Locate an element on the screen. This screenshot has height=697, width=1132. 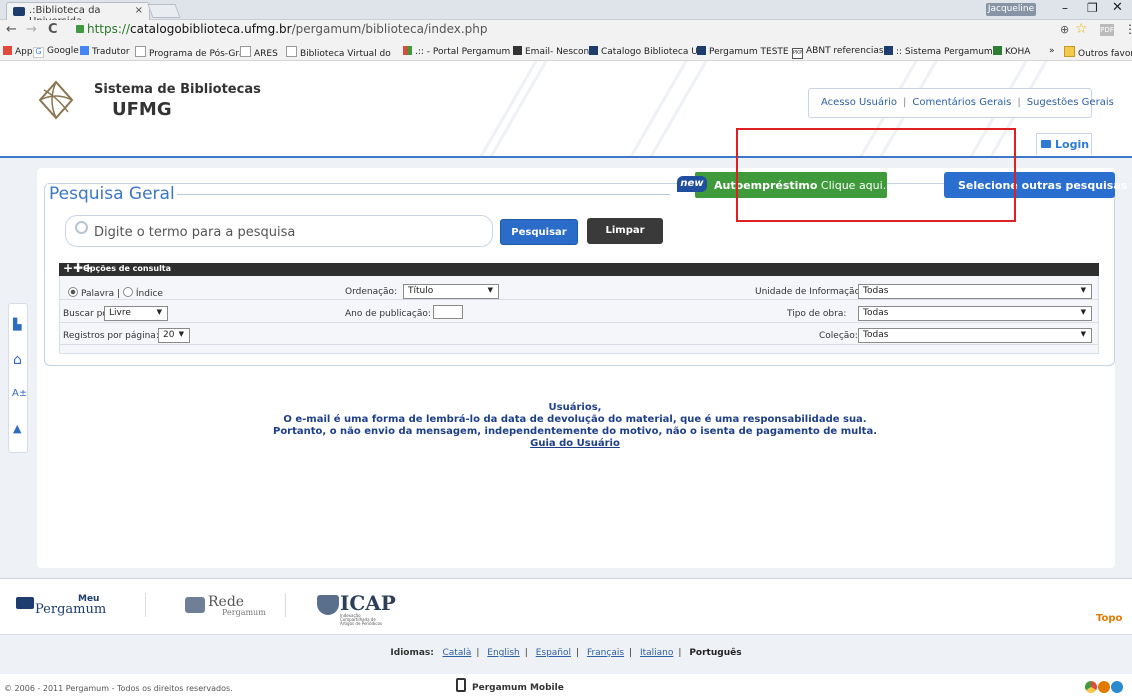
acesso-usuario-link: Acesso Usuário is located at coordinates (859, 102).